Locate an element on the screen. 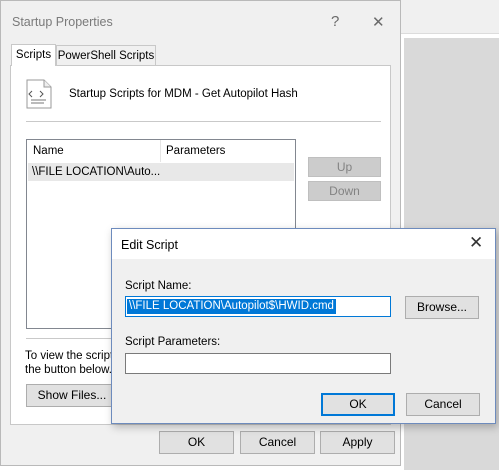 Image resolution: width=499 pixels, height=470 pixels. script-name-input: \\FILE LOCATION\Autopilot$\HWID.cmd is located at coordinates (258, 306).